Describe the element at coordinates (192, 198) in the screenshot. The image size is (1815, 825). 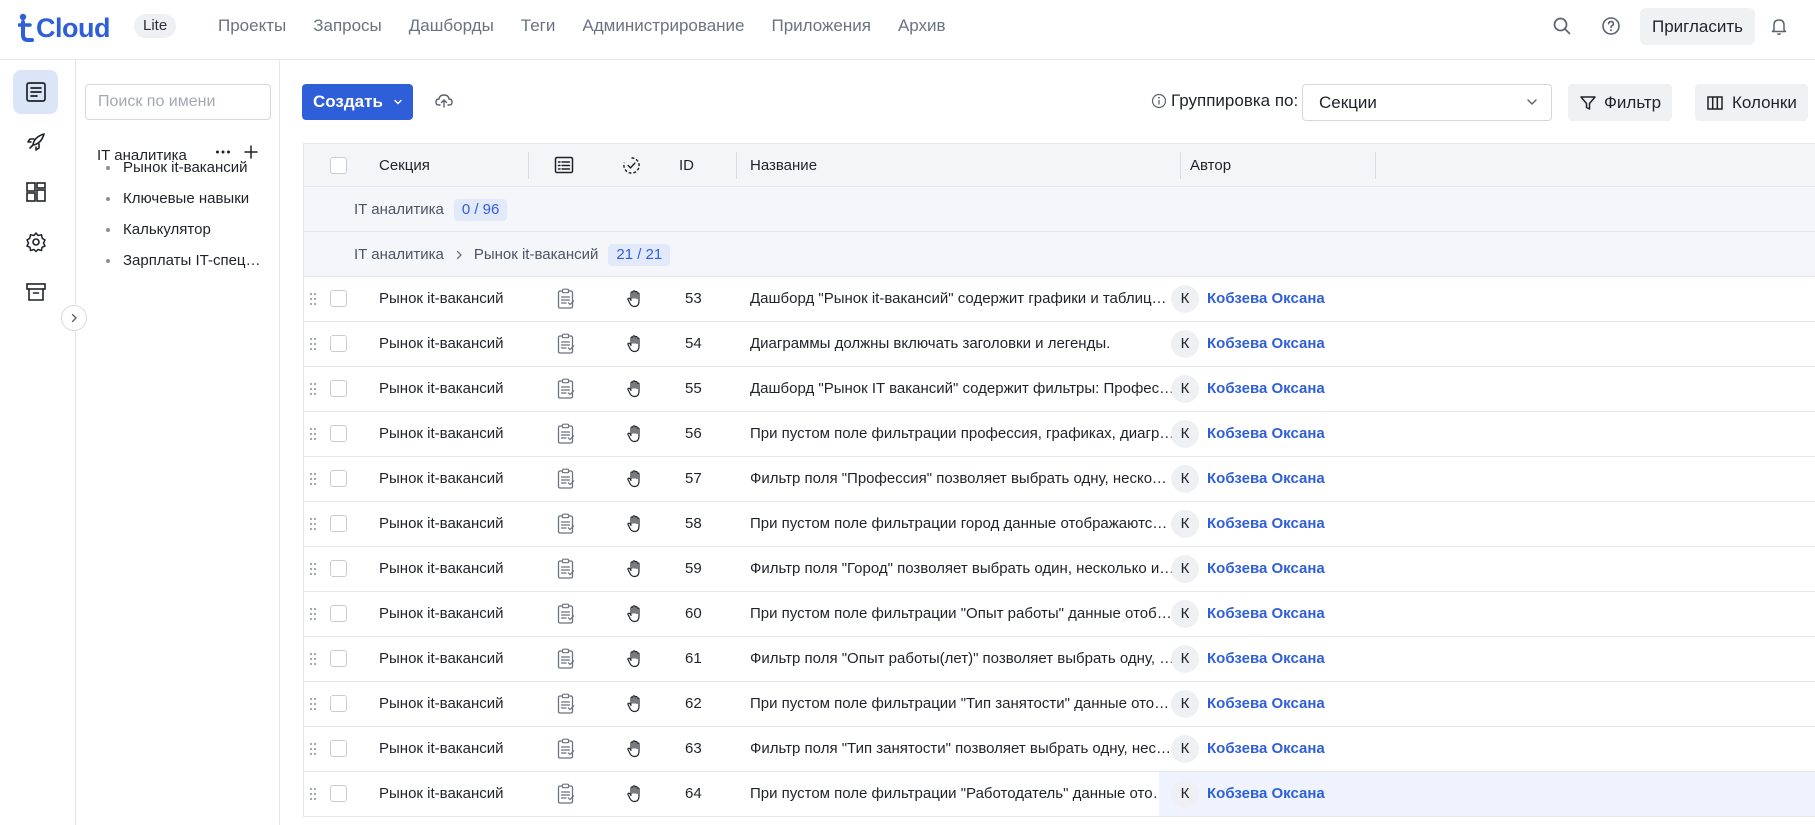
I see `tree-item: Ключевые навыки` at that location.